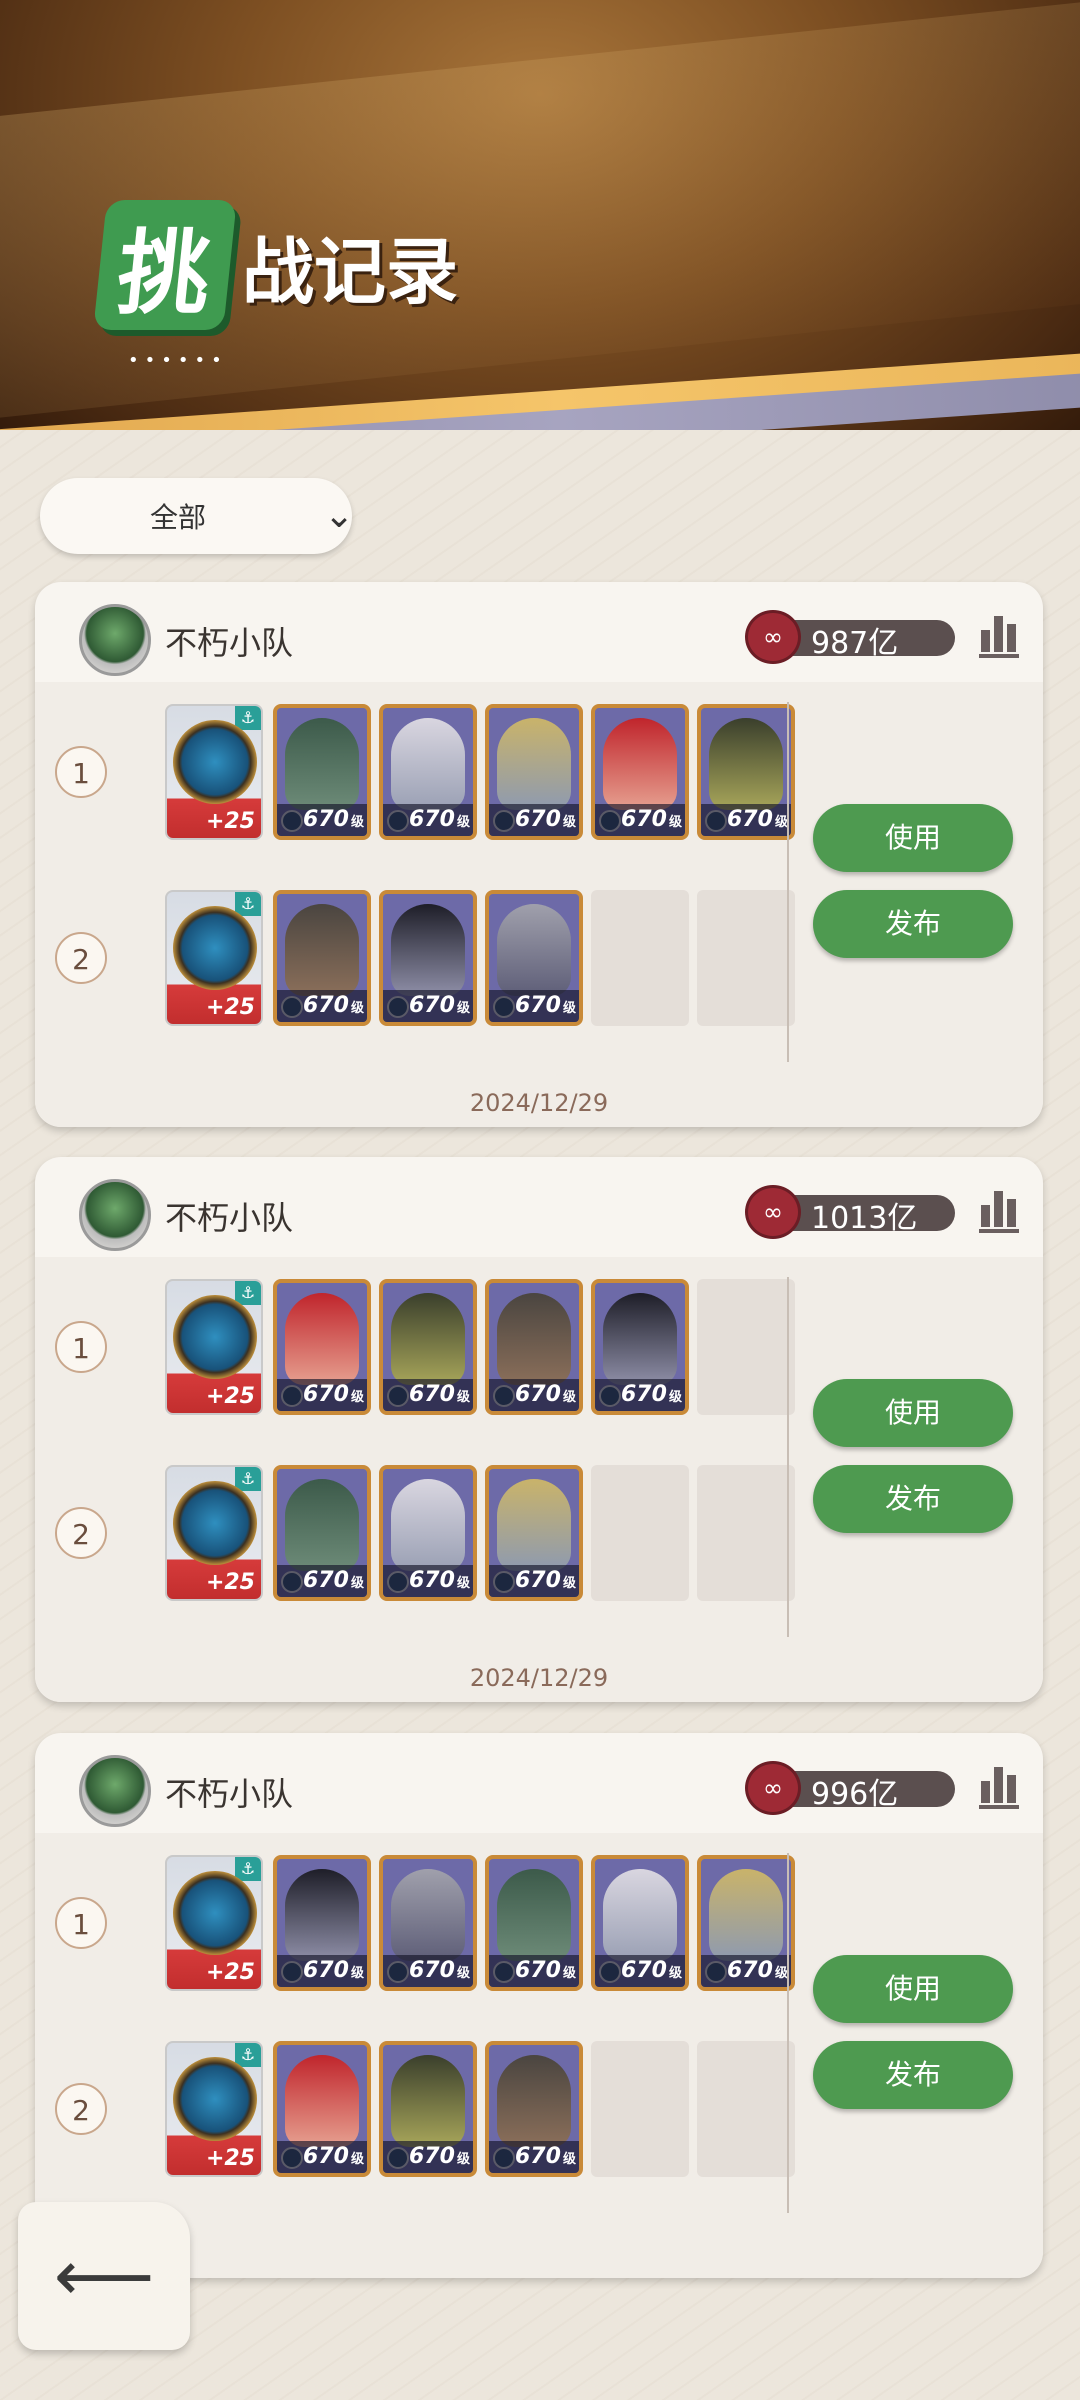 This screenshot has width=1080, height=2400. I want to click on team-name: 不朽小队, so click(229, 643).